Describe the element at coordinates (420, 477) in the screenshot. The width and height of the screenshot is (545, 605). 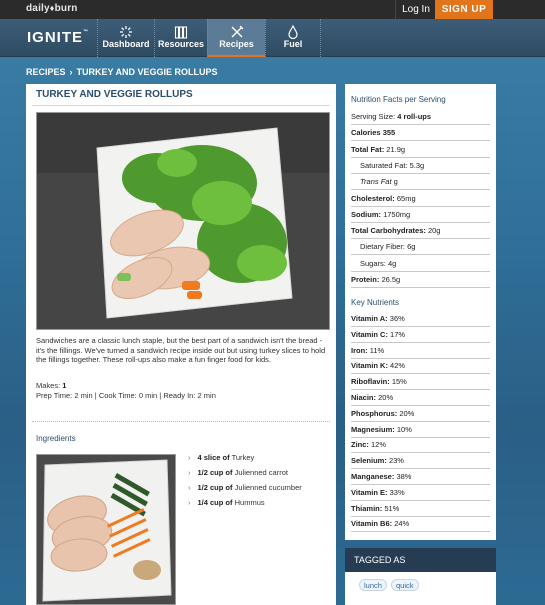
I see `key-nutrient-row: Manganese: 38%` at that location.